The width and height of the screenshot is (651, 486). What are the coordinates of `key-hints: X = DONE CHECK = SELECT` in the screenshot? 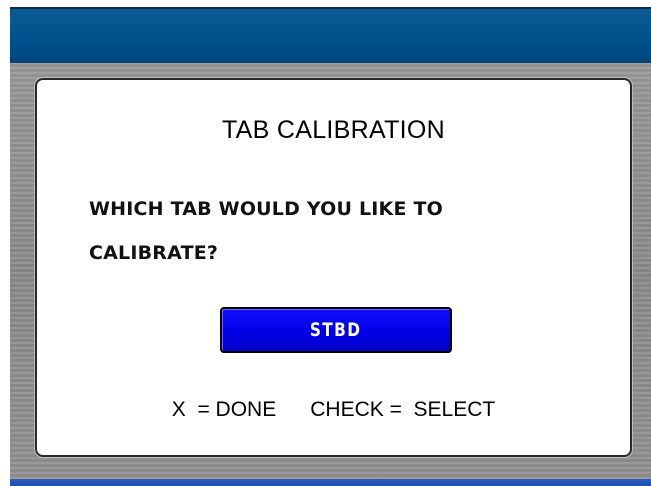 It's located at (333, 410).